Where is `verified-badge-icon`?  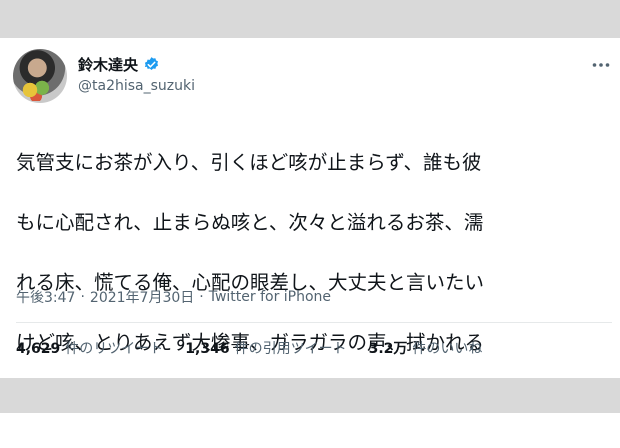
verified-badge-icon is located at coordinates (151, 64).